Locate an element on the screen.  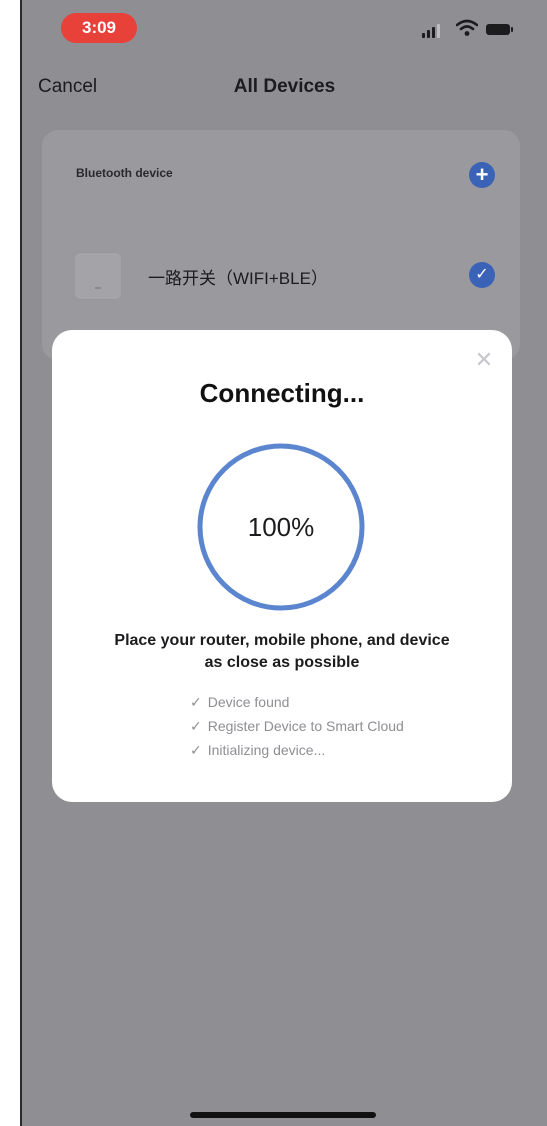
device-thumbnail is located at coordinates (98, 276).